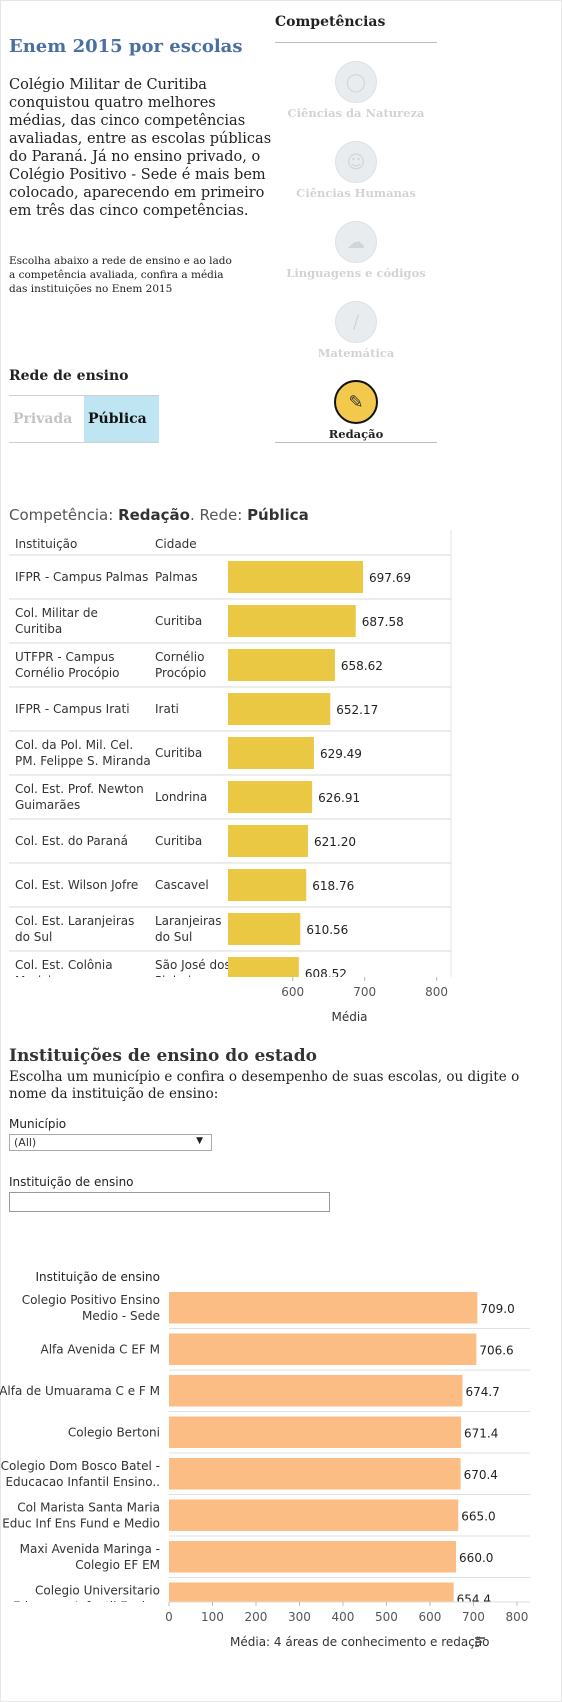 The image size is (562, 1702). Describe the element at coordinates (333, 886) in the screenshot. I see `bar-value-label: 618.76` at that location.